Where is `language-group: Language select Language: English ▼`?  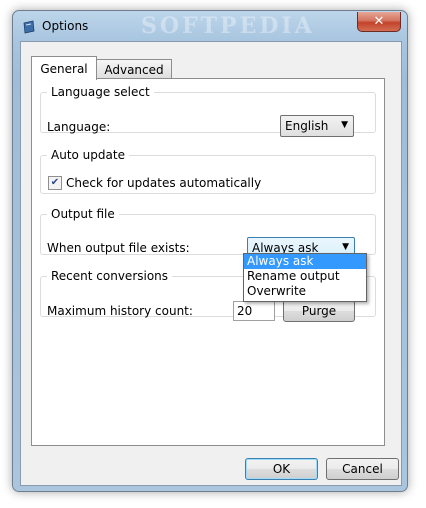 language-group: Language select Language: English ▼ is located at coordinates (208, 111).